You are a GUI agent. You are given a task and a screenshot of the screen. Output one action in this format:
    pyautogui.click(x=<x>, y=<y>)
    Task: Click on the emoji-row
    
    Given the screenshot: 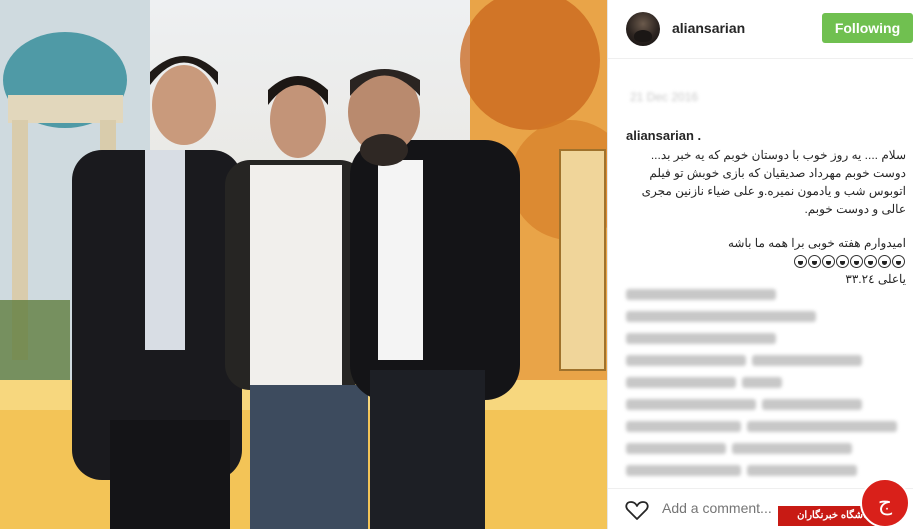 What is the action you would take?
    pyautogui.click(x=850, y=261)
    